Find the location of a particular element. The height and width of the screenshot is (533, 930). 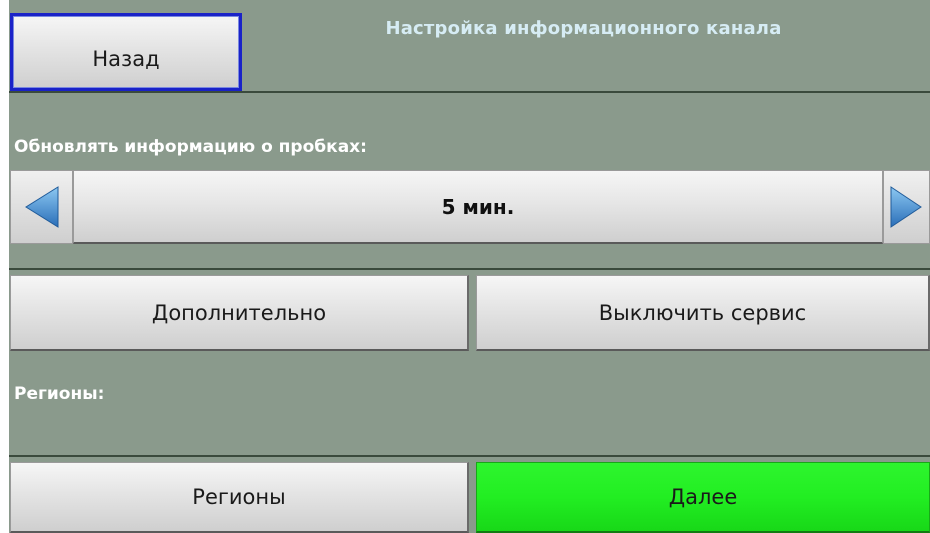

update-interval-label: Обновлять информацию о пробках: is located at coordinates (190, 147).